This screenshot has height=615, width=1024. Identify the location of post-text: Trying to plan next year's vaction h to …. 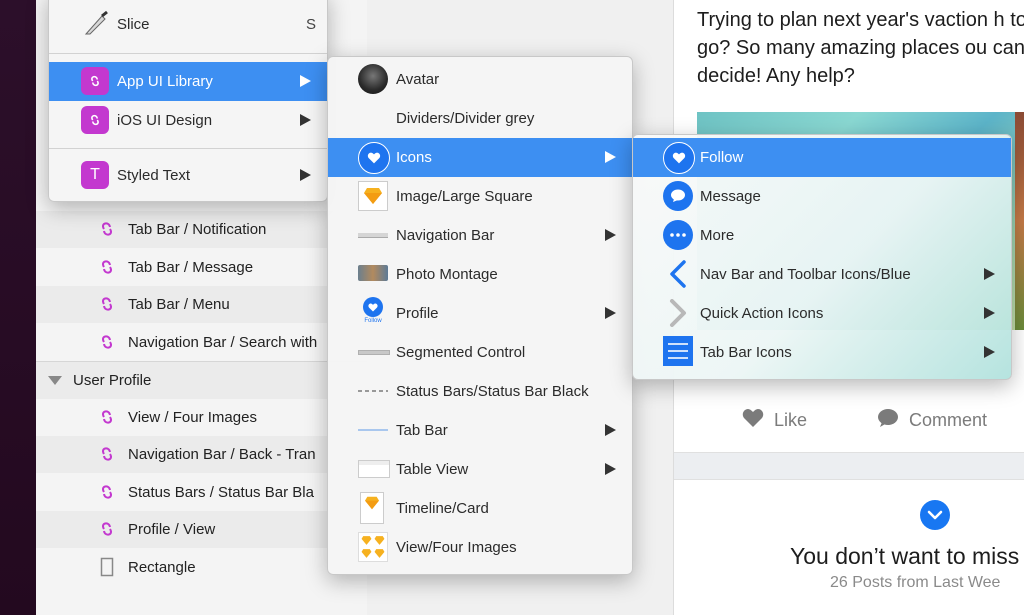
(860, 48).